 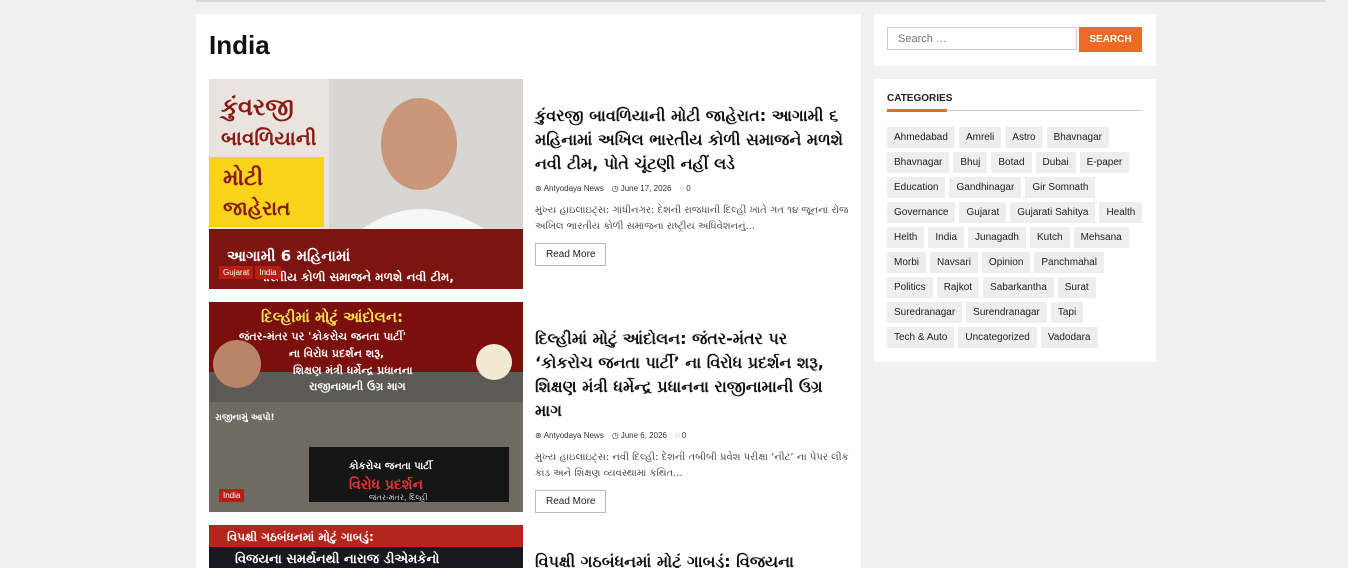 What do you see at coordinates (643, 435) in the screenshot?
I see `post-date: June 6, 2026` at bounding box center [643, 435].